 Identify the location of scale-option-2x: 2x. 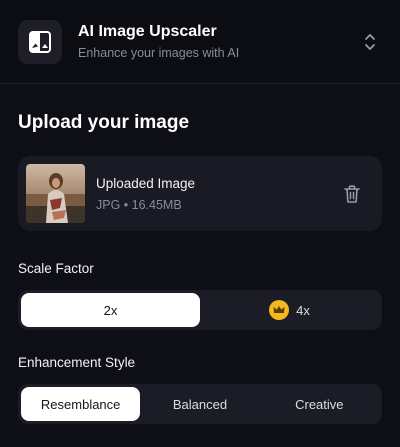
(110, 310).